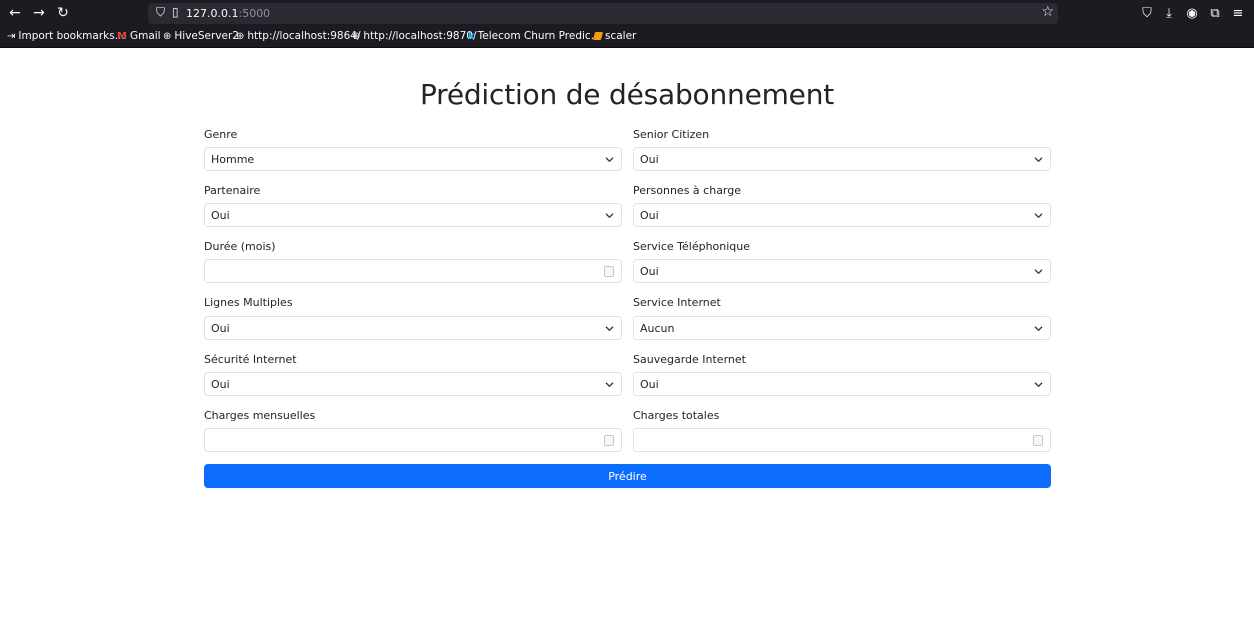 This screenshot has height=638, width=1254. Describe the element at coordinates (471, 36) in the screenshot. I see `kaggle-icon: k` at that location.